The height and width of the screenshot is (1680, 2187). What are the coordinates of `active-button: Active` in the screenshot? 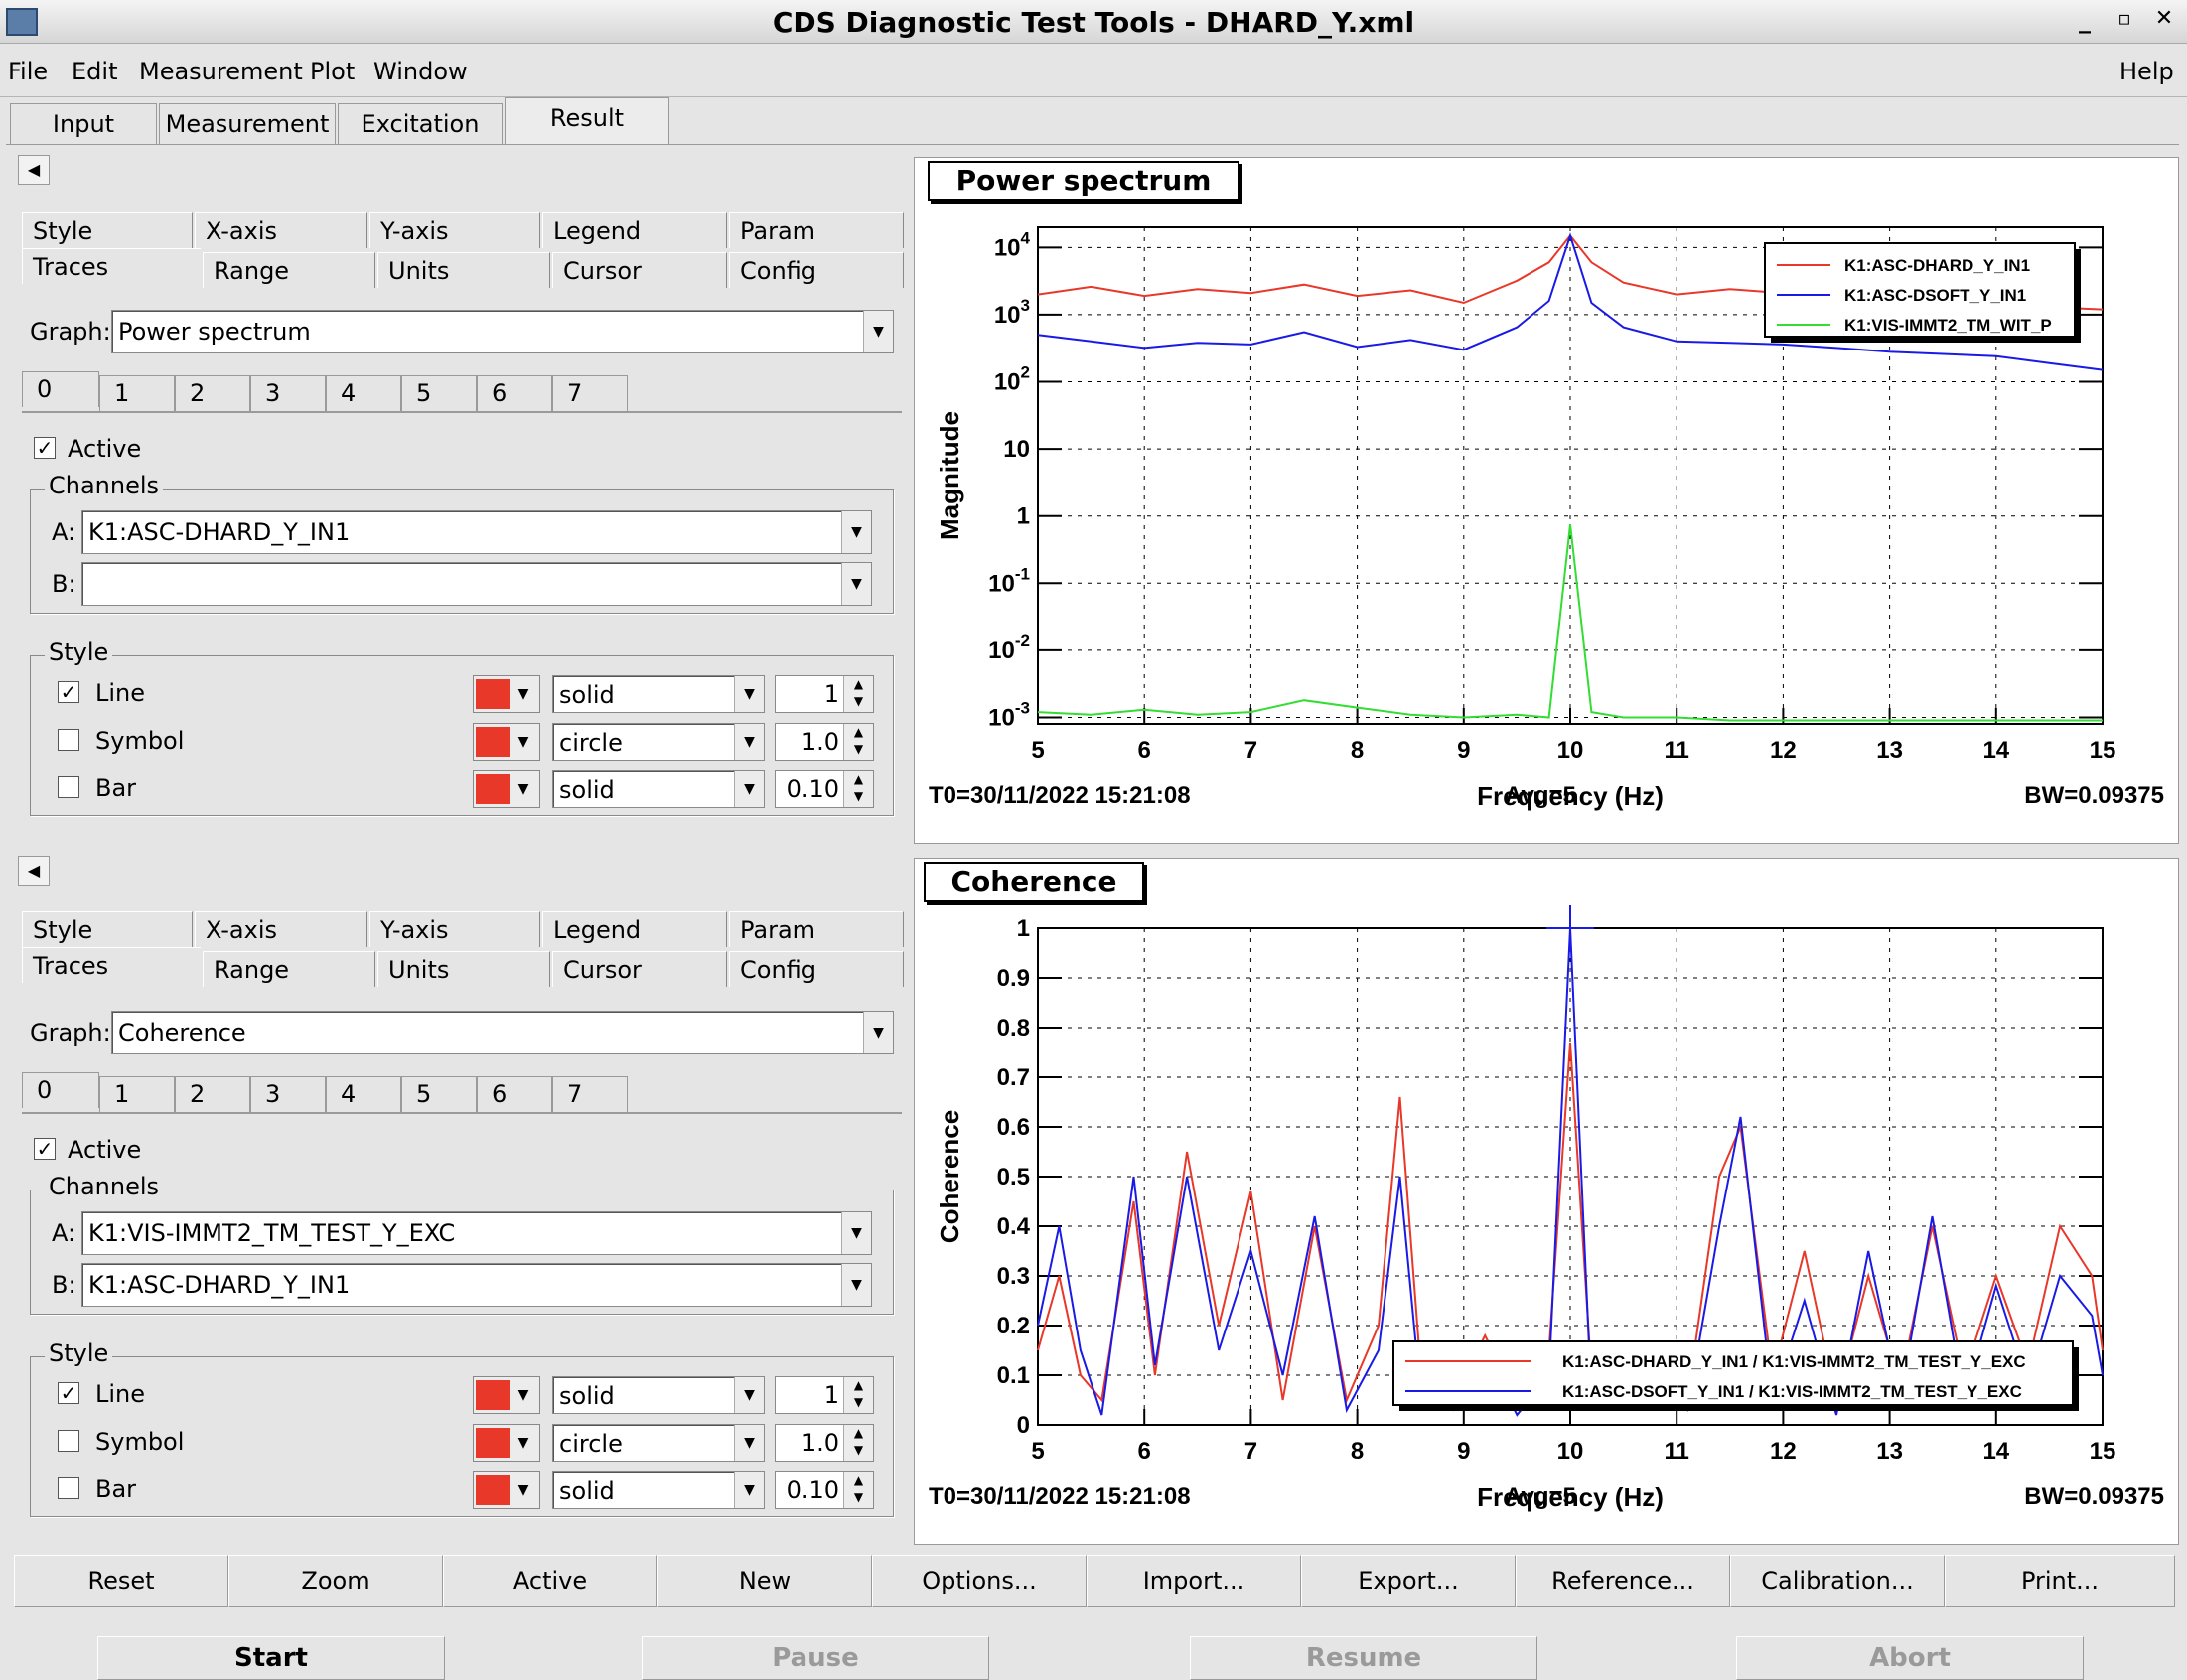 It's located at (550, 1581).